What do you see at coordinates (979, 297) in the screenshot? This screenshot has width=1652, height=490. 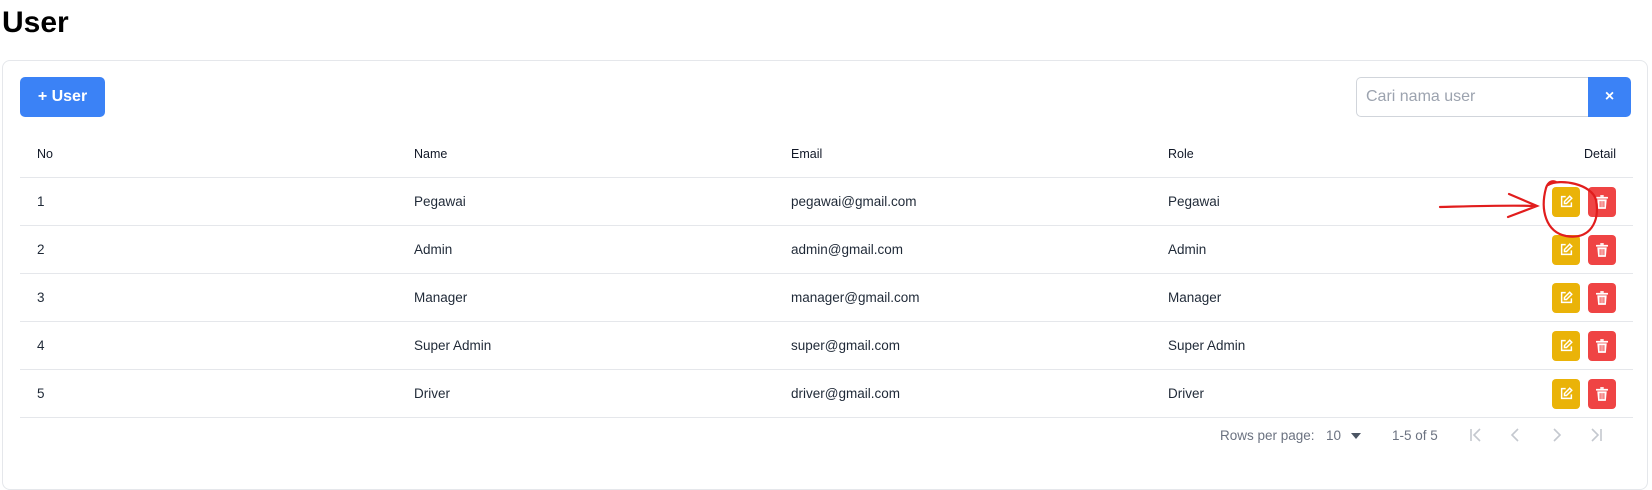 I see `cell-email: manager@gmail.com` at bounding box center [979, 297].